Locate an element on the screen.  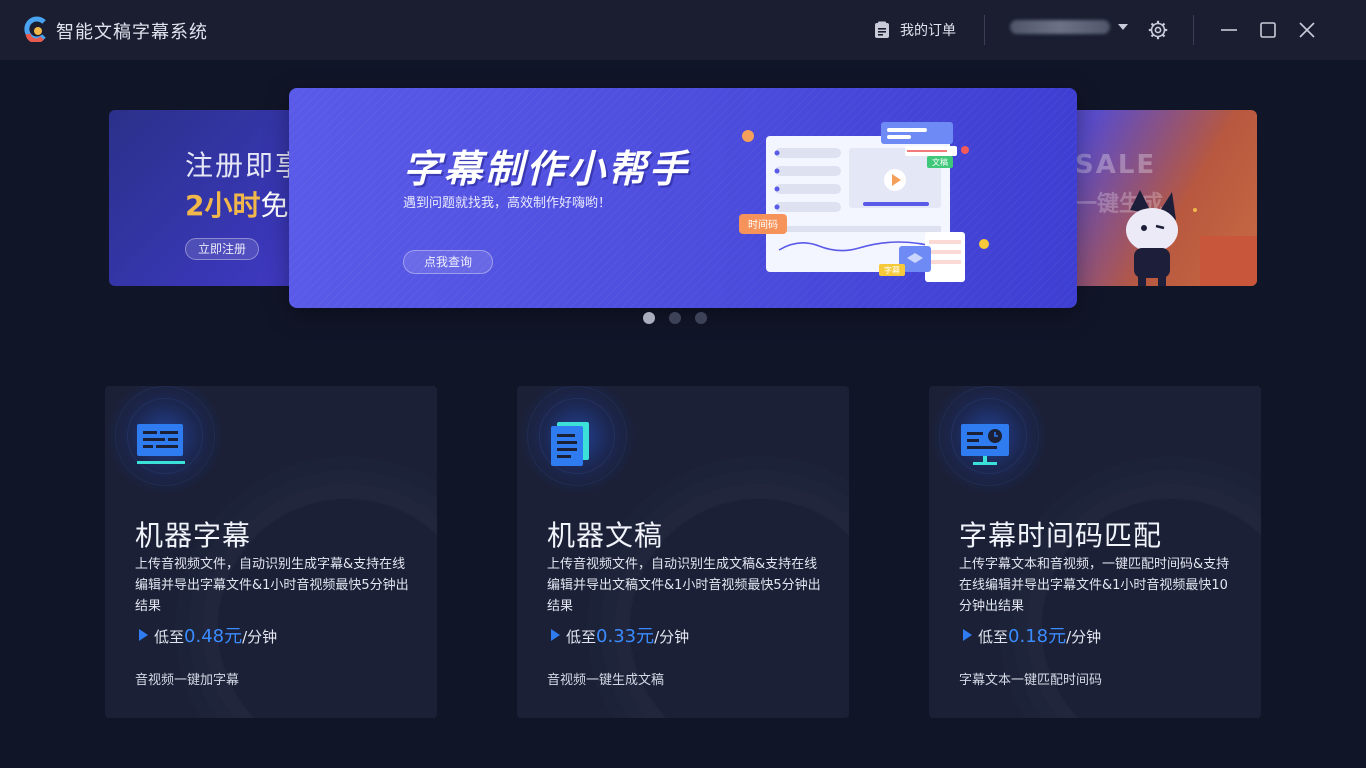
maximize-button is located at coordinates (1268, 30).